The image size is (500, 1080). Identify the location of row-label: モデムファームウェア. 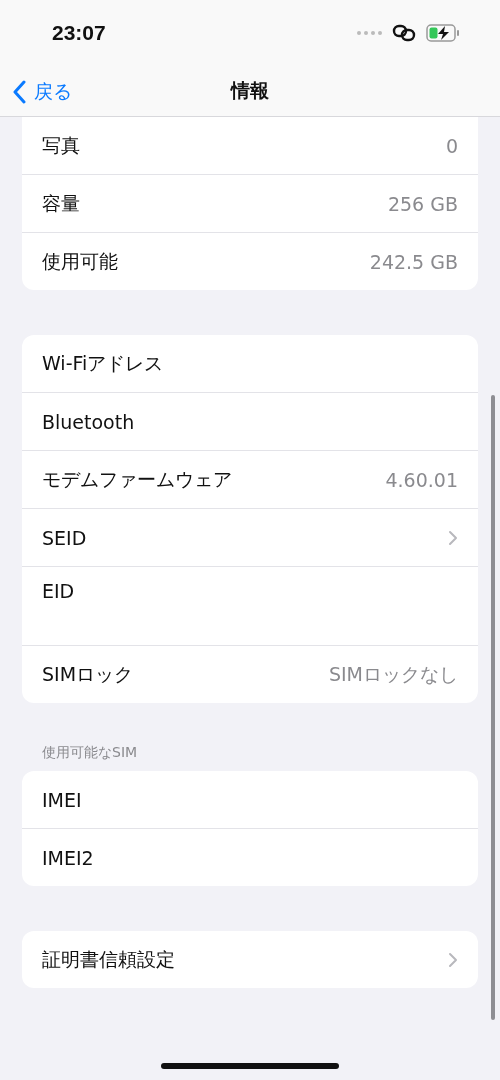
(137, 479).